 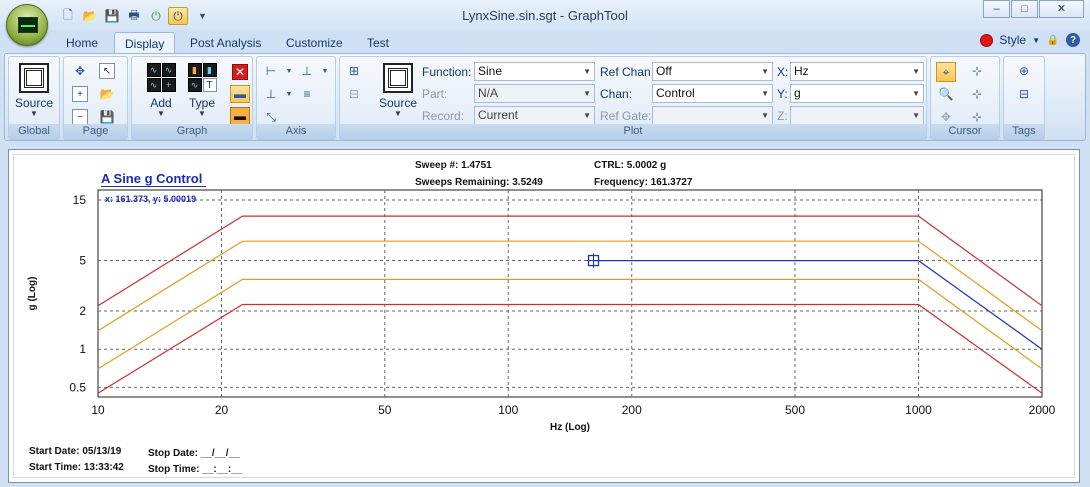 I want to click on graph-view-icon: ▬, so click(x=240, y=94).